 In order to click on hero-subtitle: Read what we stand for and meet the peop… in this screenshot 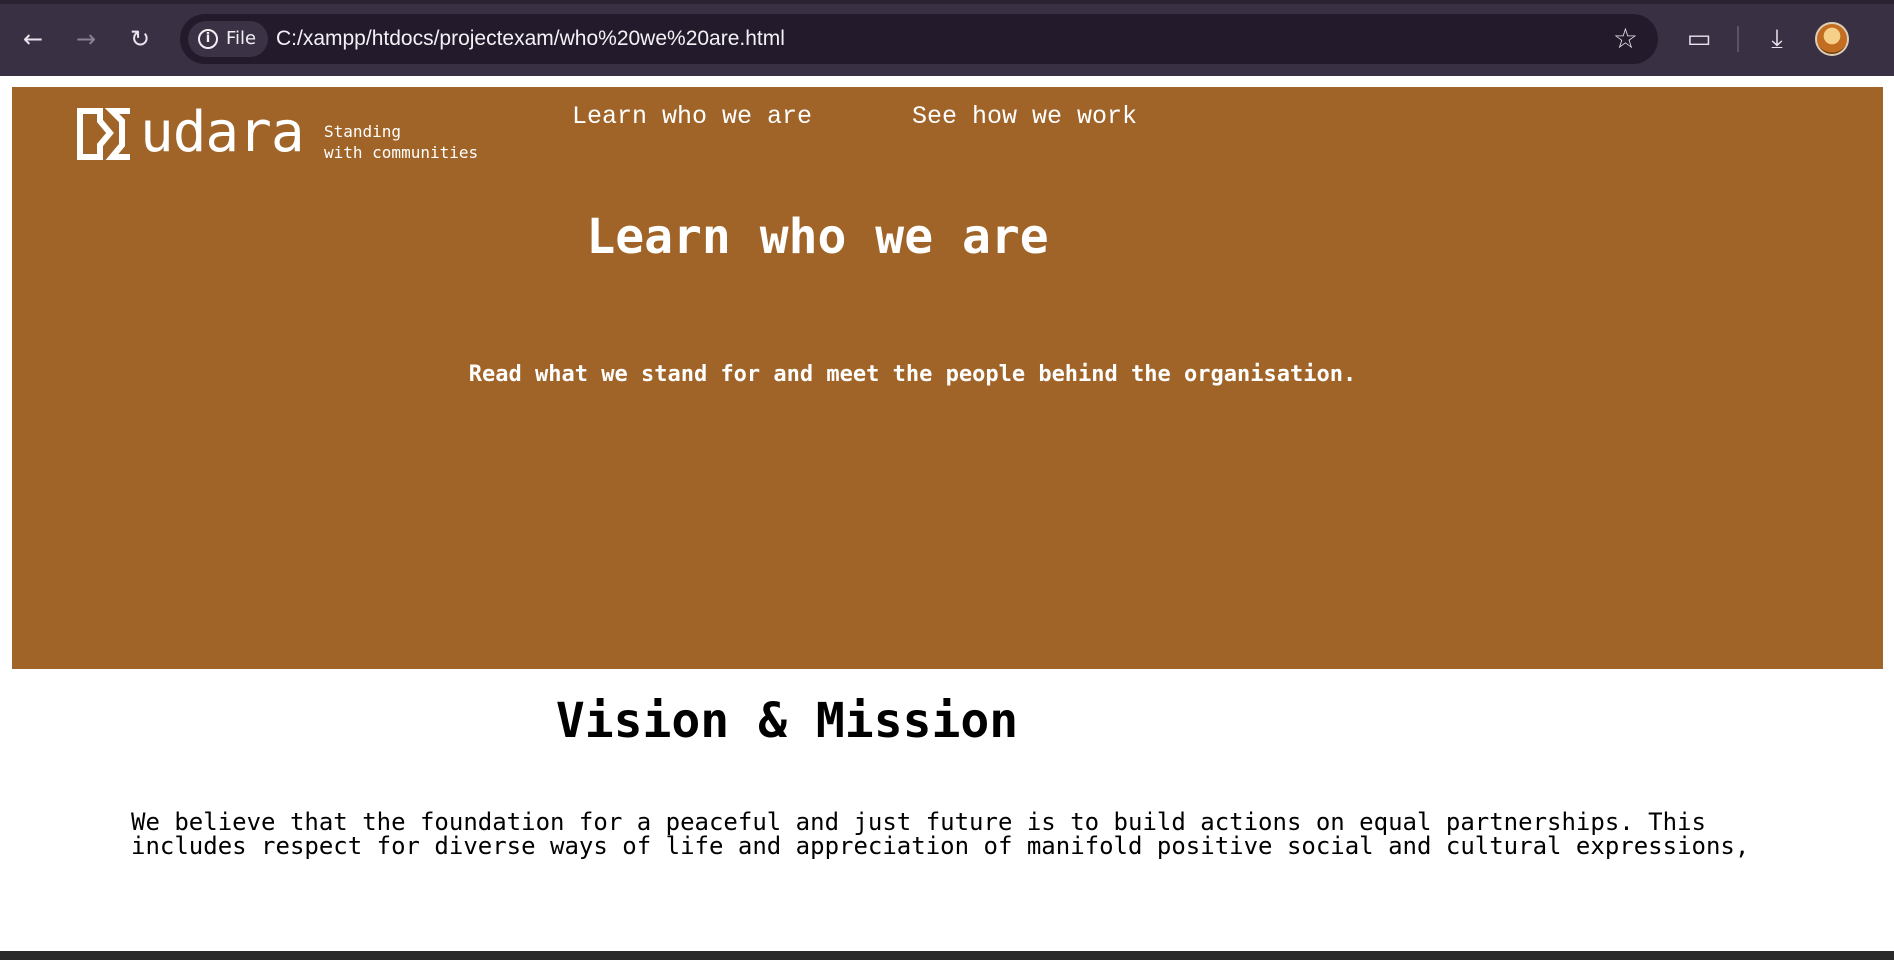, I will do `click(912, 374)`.